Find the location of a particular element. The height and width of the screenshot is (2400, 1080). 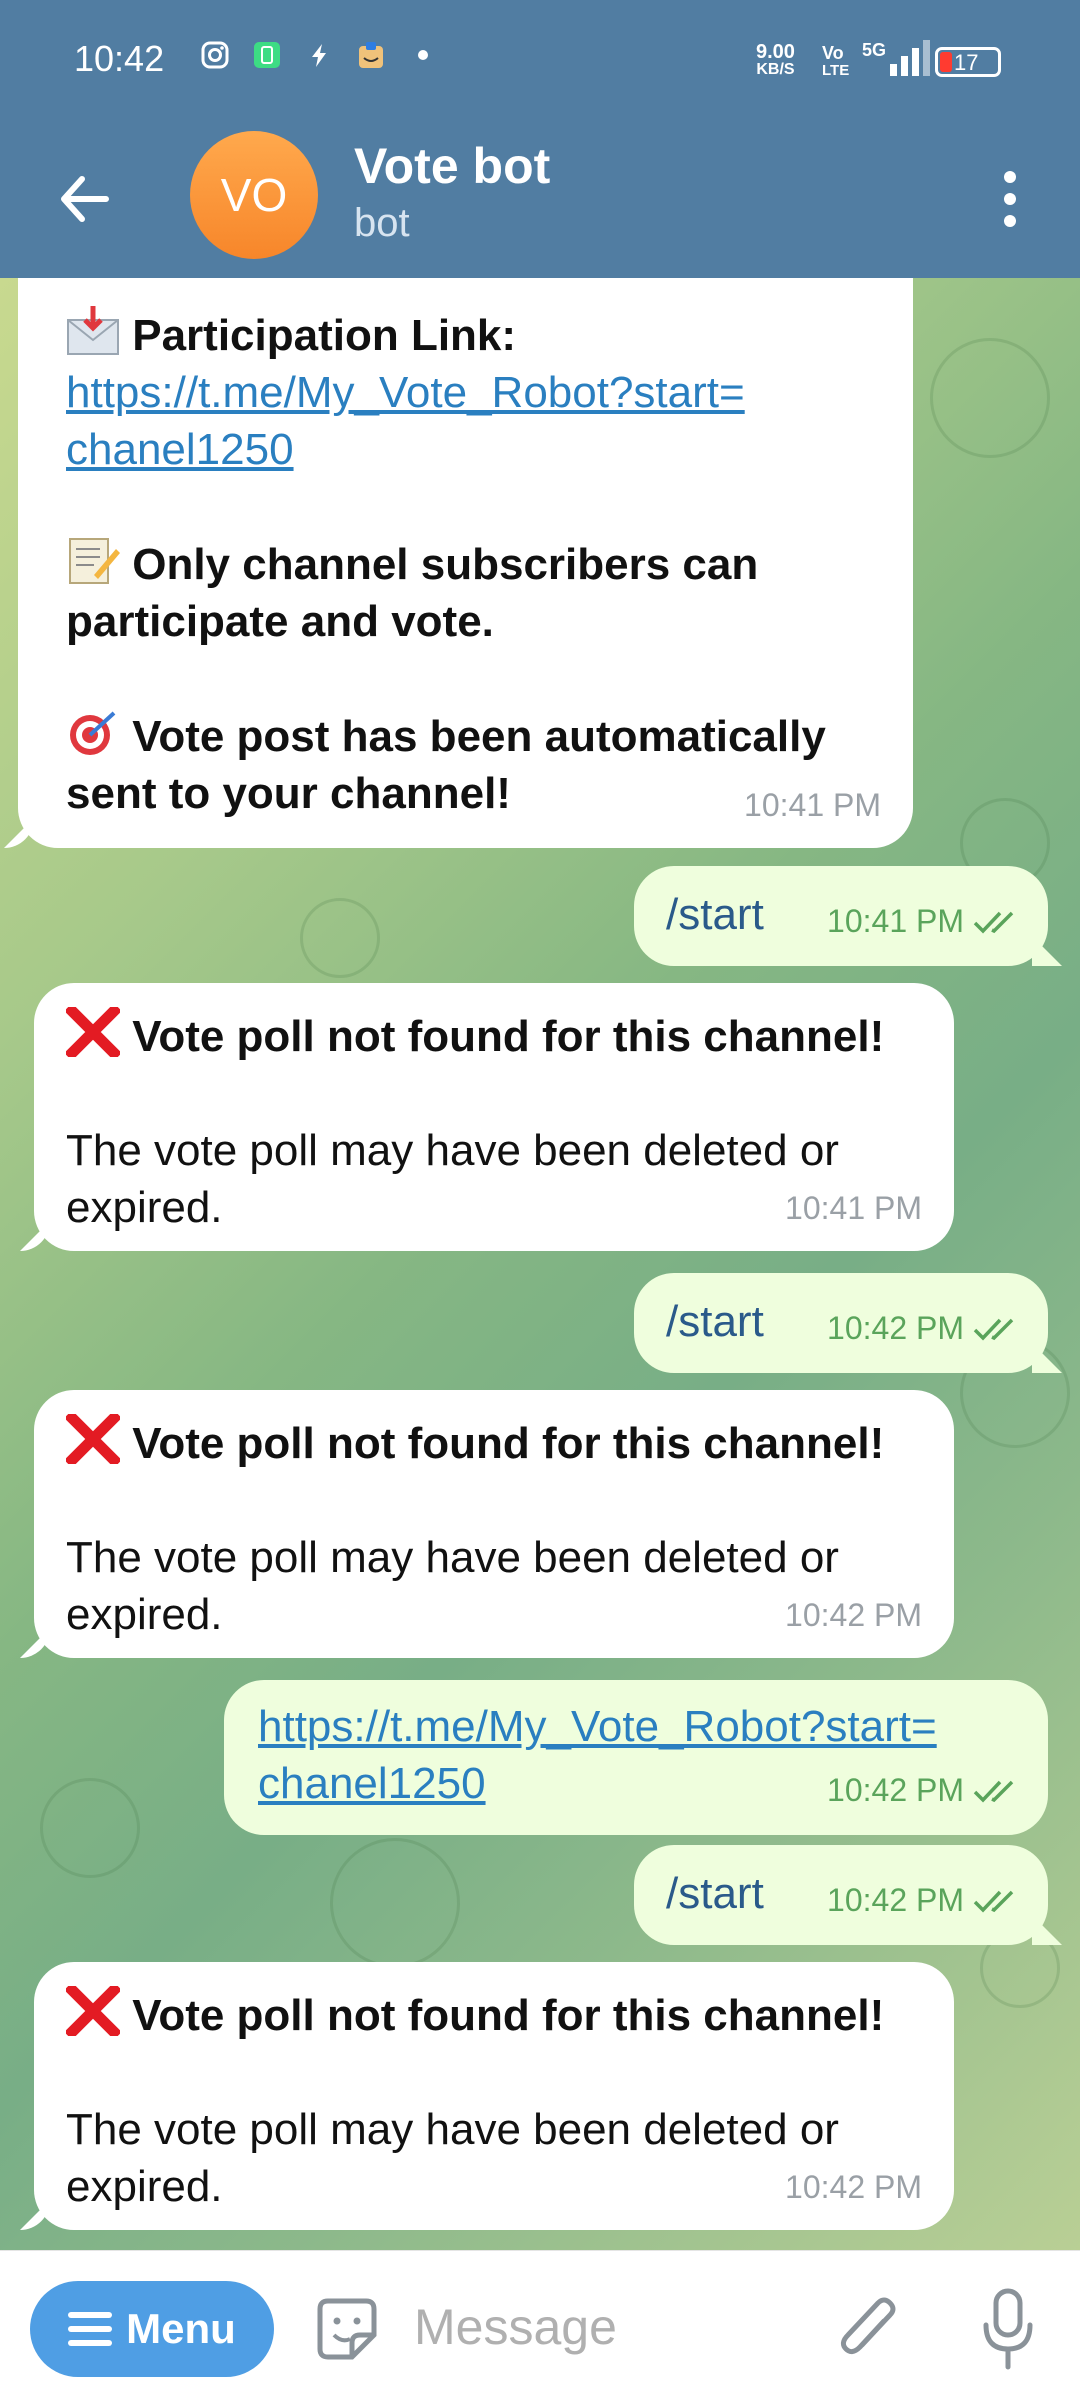

instagram-icon is located at coordinates (215, 55).